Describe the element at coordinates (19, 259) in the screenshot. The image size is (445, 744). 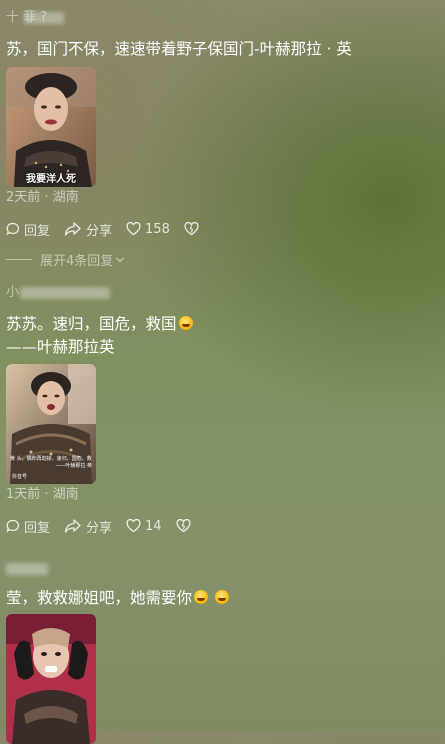
I see `divider-line` at that location.